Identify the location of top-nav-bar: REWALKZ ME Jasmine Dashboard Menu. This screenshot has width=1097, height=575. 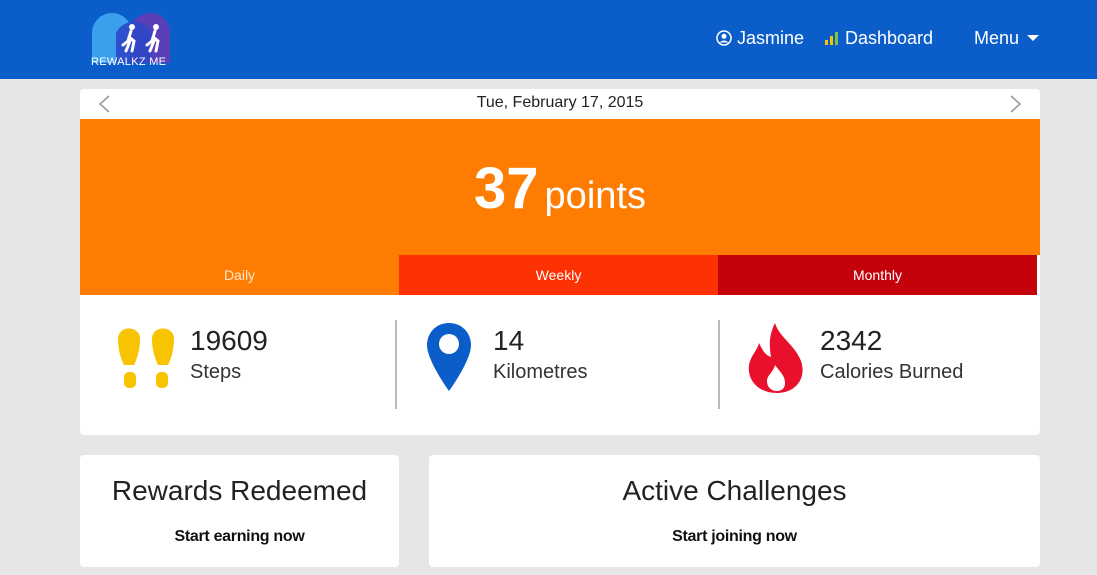
(548, 39).